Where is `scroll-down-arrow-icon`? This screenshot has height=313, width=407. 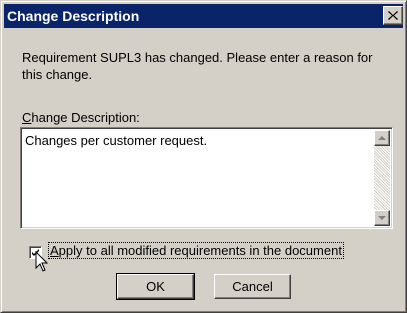 scroll-down-arrow-icon is located at coordinates (382, 217).